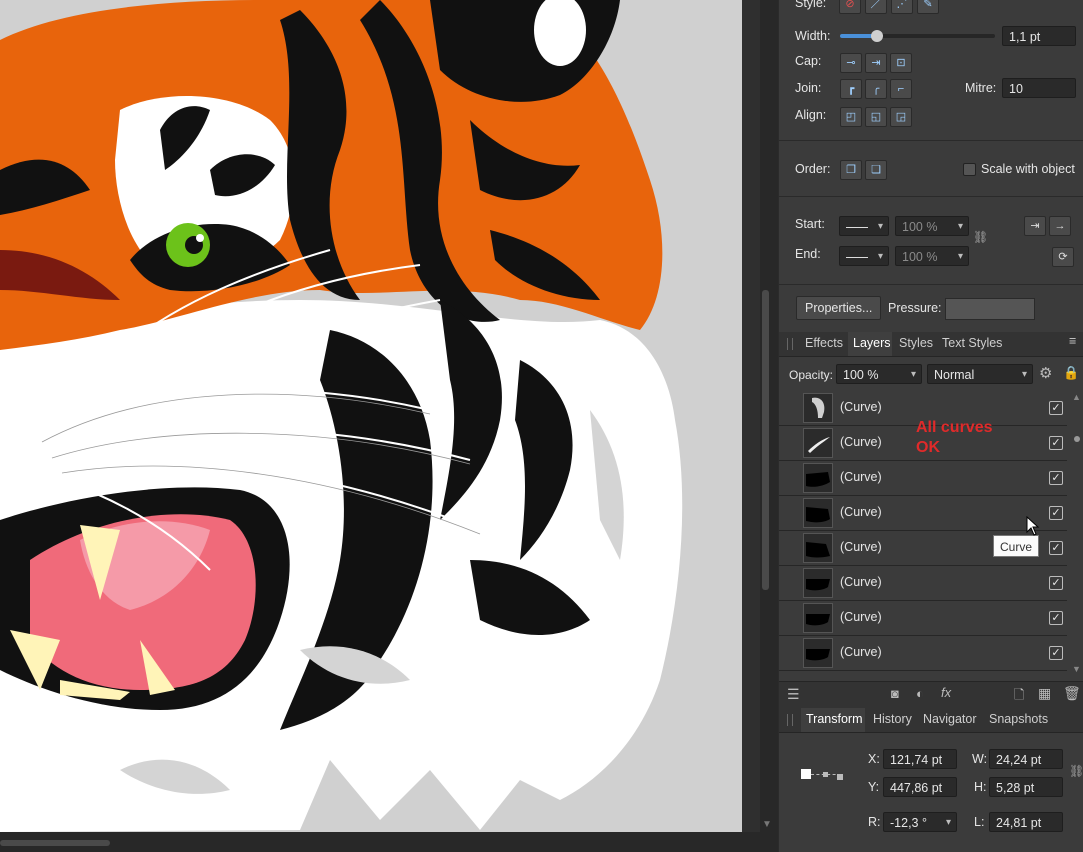 The height and width of the screenshot is (852, 1083). Describe the element at coordinates (1077, 535) in the screenshot. I see `layers-scrollbar: ▲ ▼` at that location.